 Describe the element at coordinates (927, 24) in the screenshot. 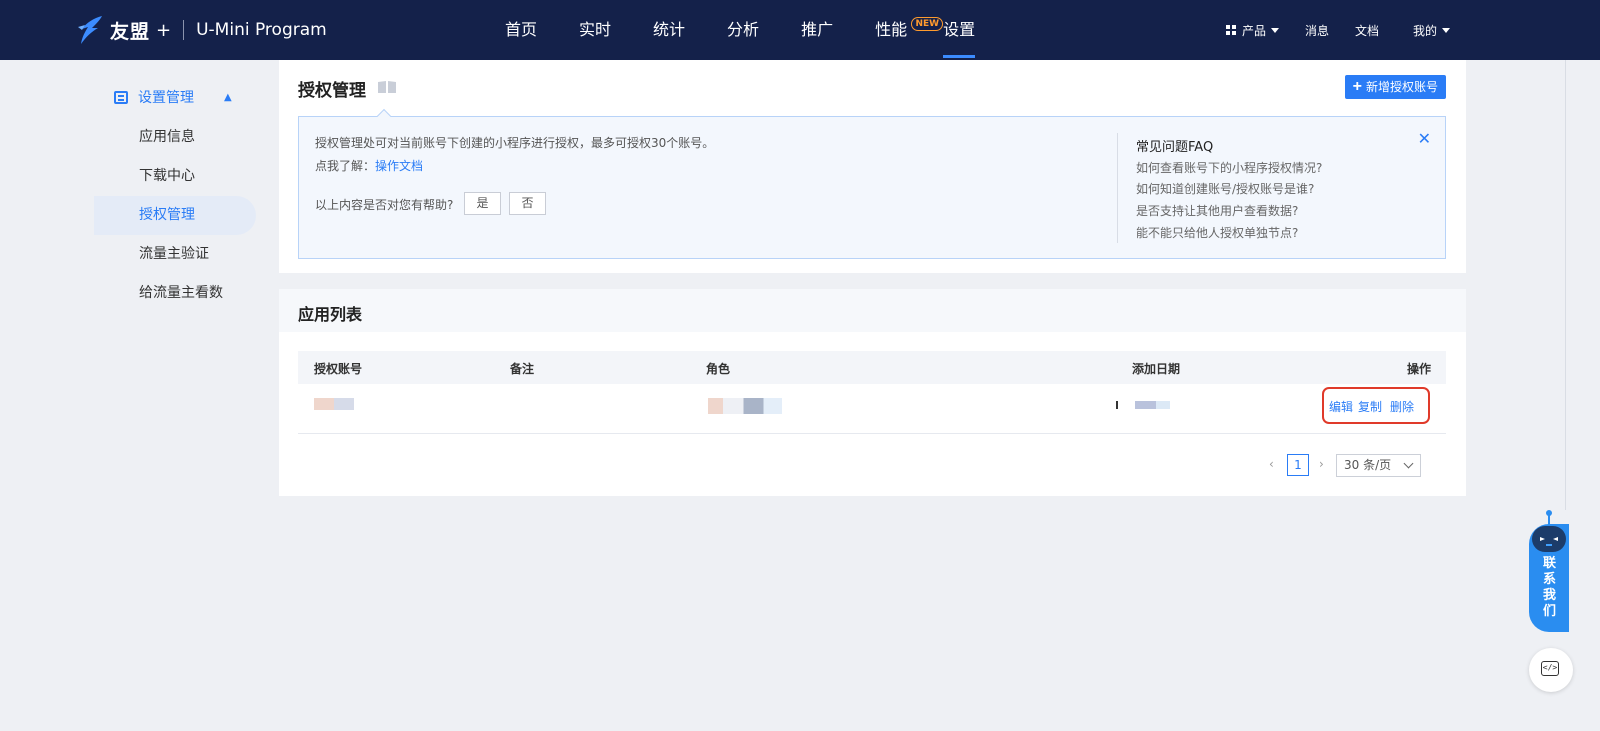

I see `new-badge: NEW` at that location.